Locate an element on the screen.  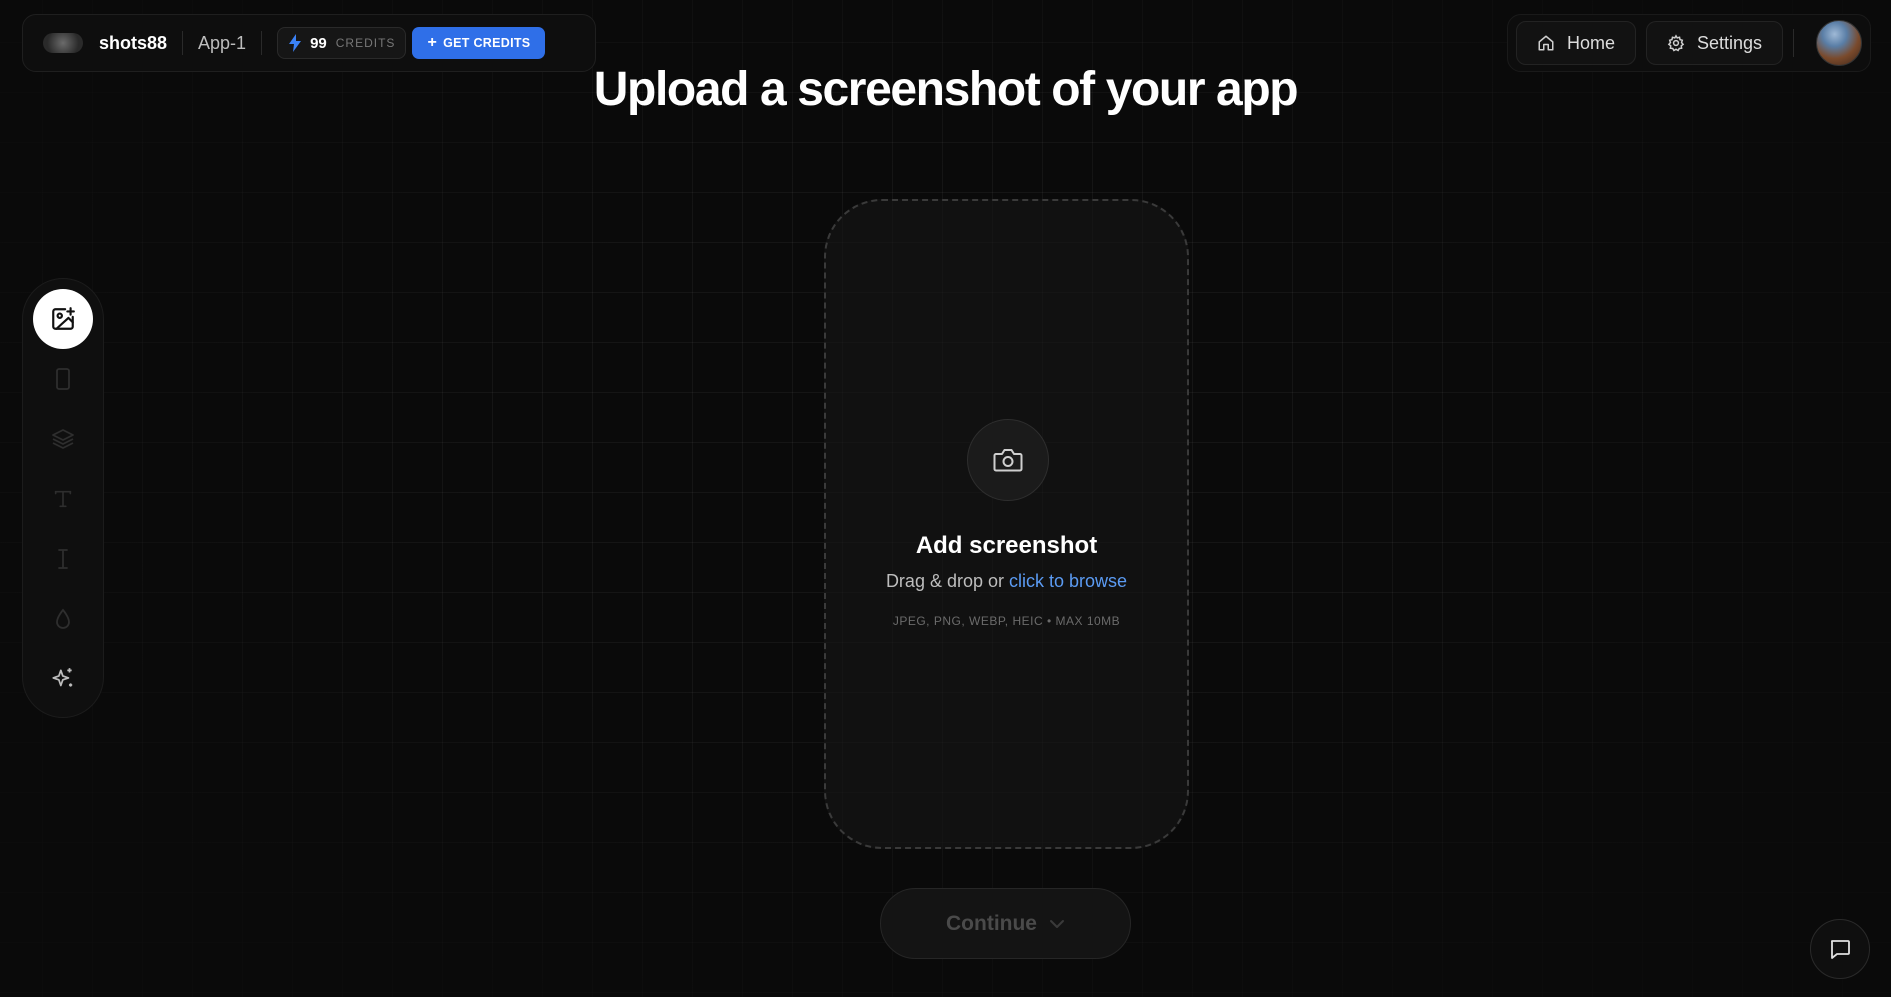
brand-name: shots88 is located at coordinates (133, 43).